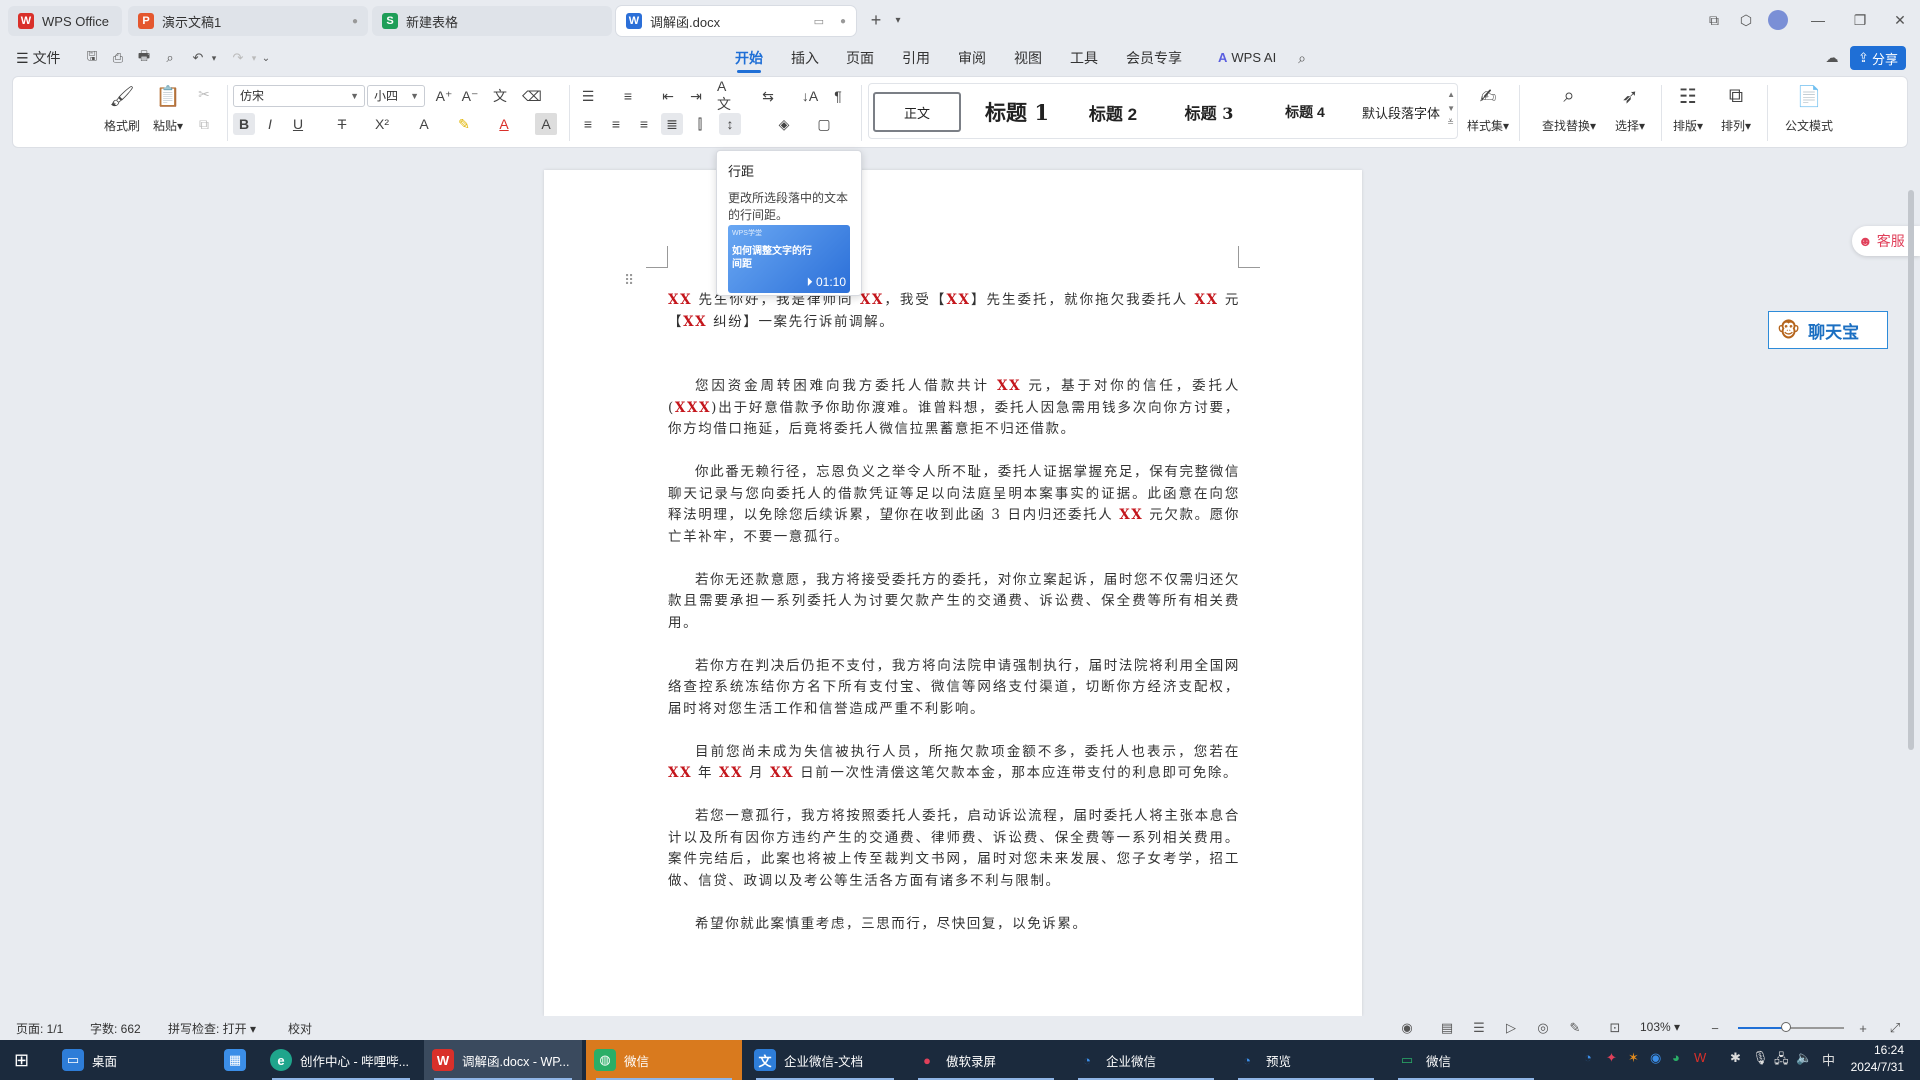 The image size is (1920, 1080). I want to click on eye-icon: ◉, so click(1407, 1028).